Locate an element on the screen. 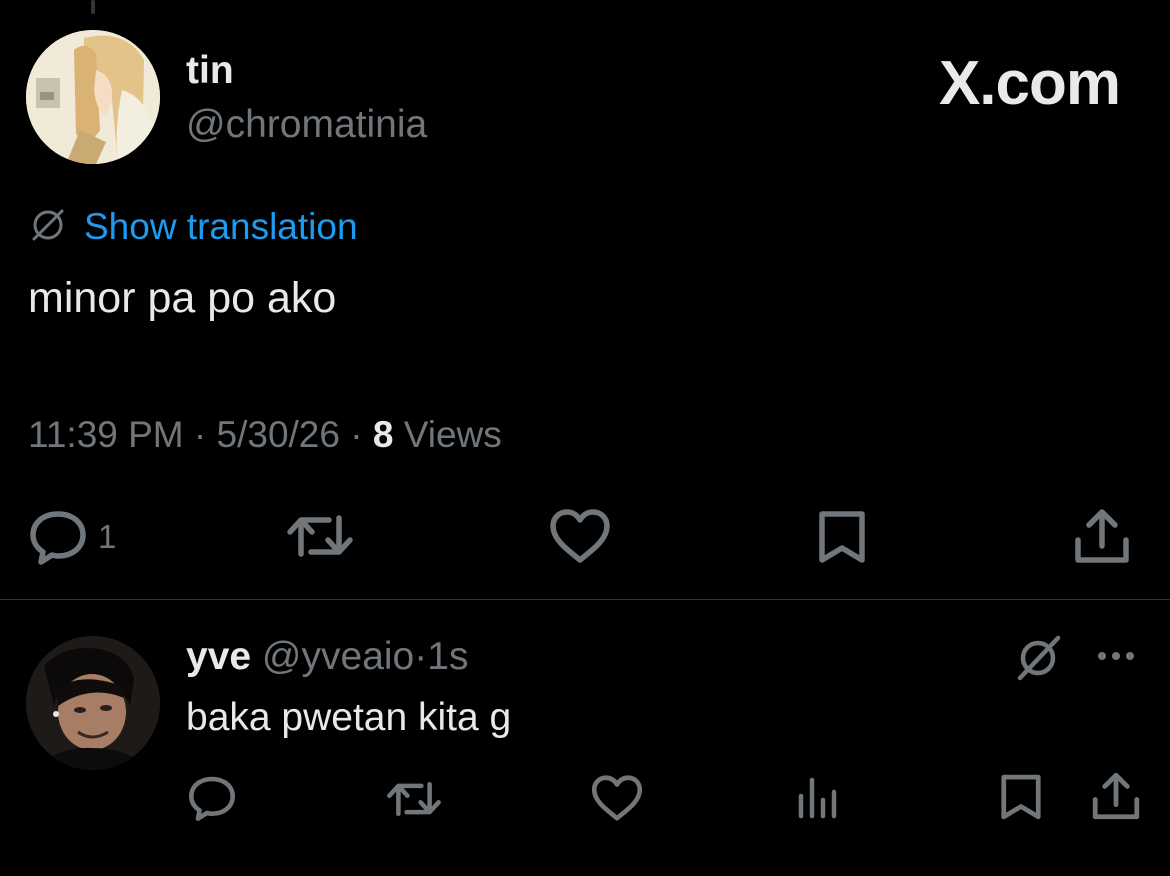 This screenshot has height=876, width=1170. reply-button: 1 is located at coordinates (72, 537).